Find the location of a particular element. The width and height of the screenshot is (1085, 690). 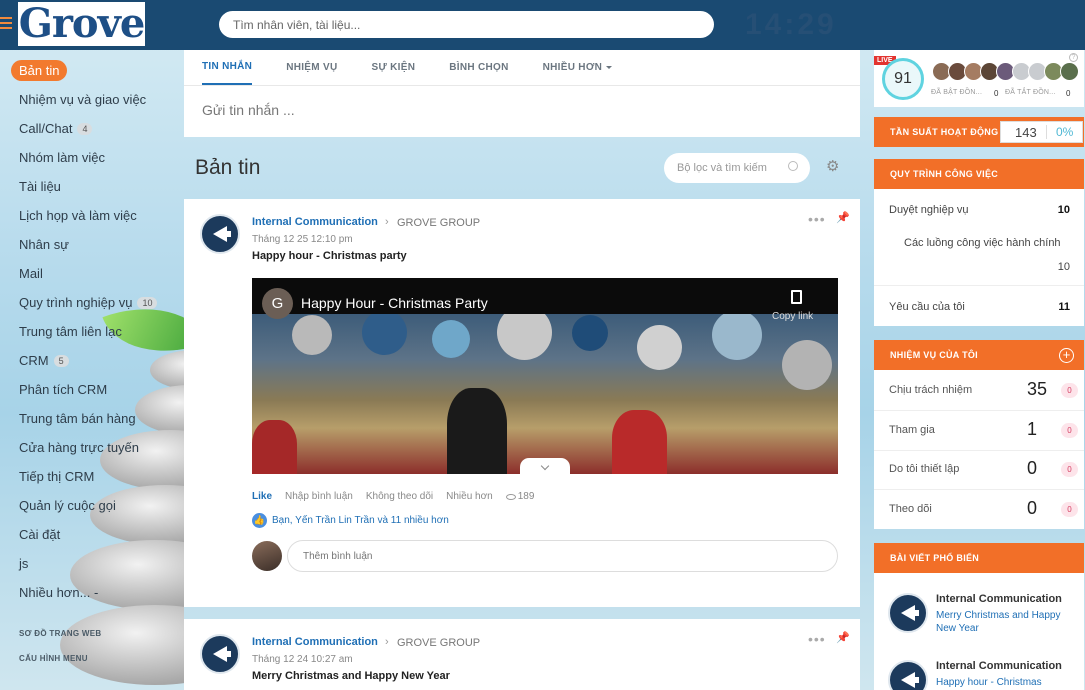

tab-event: SỰ KIỆN is located at coordinates (393, 67).